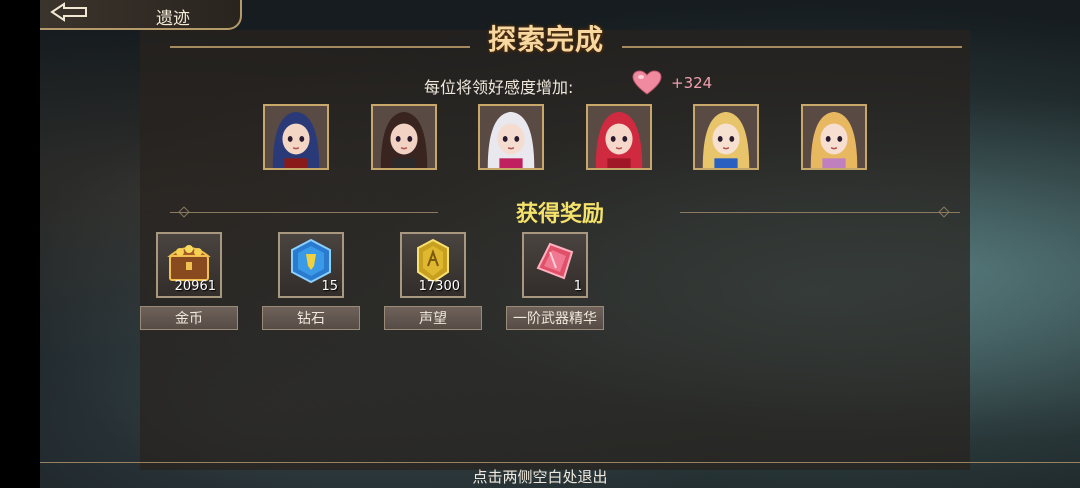 This screenshot has height=488, width=1080. Describe the element at coordinates (555, 261) in the screenshot. I see `weapon-essence-crystal-icon` at that location.